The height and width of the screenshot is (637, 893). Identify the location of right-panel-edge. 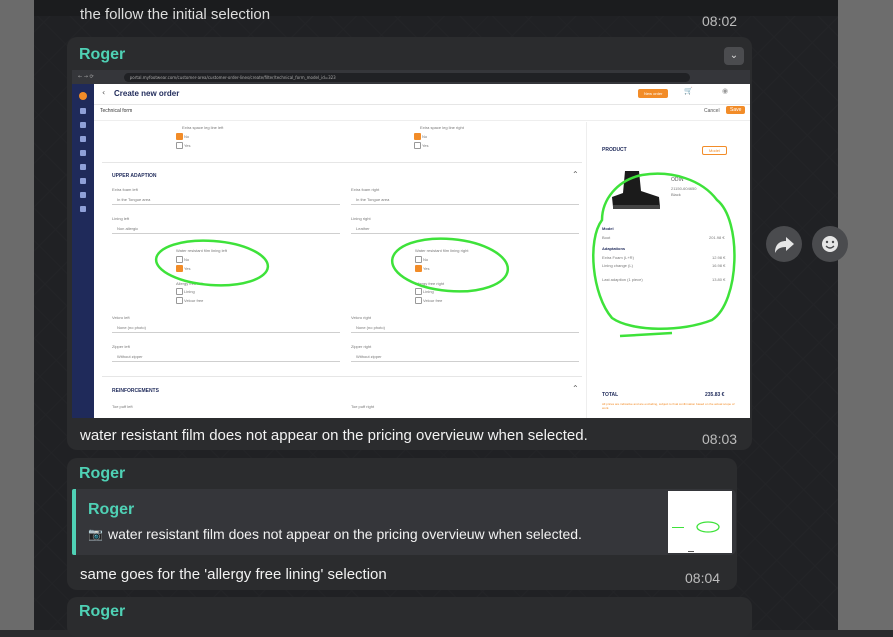
(865, 315).